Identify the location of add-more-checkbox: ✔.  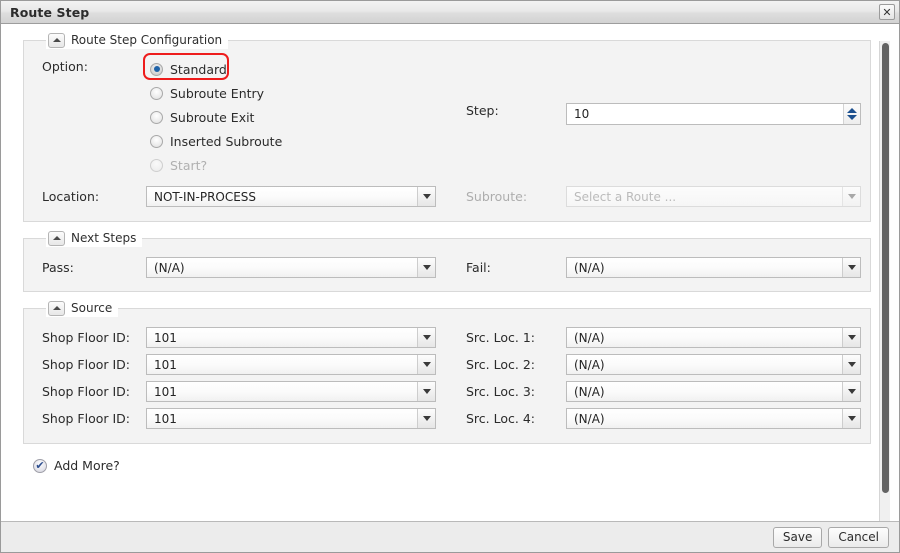
(40, 465).